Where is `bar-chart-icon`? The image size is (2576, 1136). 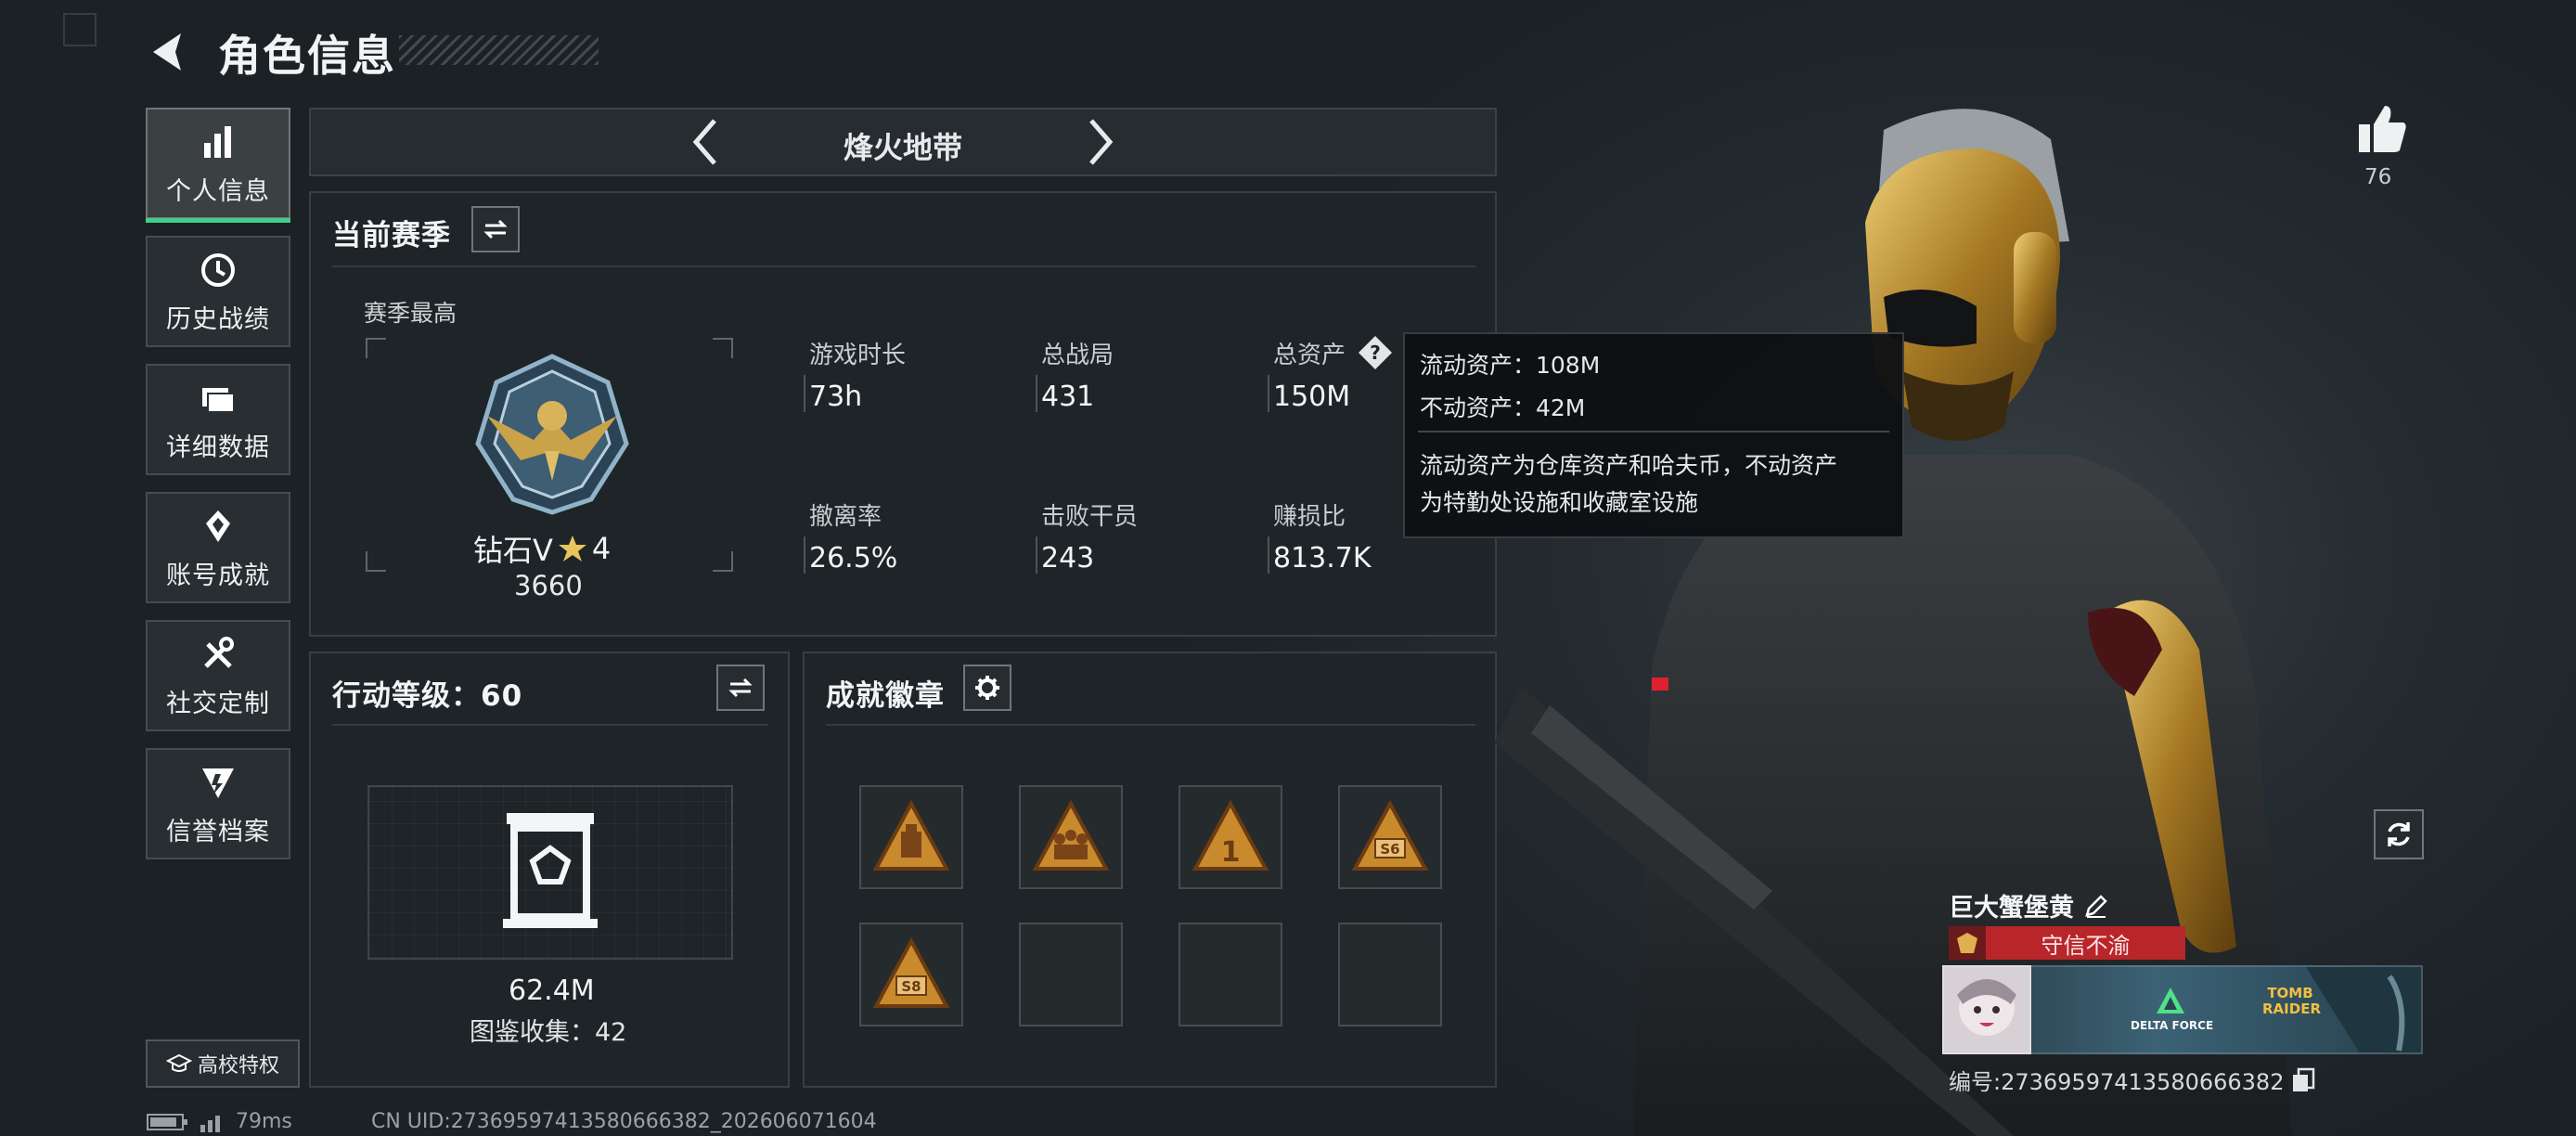
bar-chart-icon is located at coordinates (217, 141).